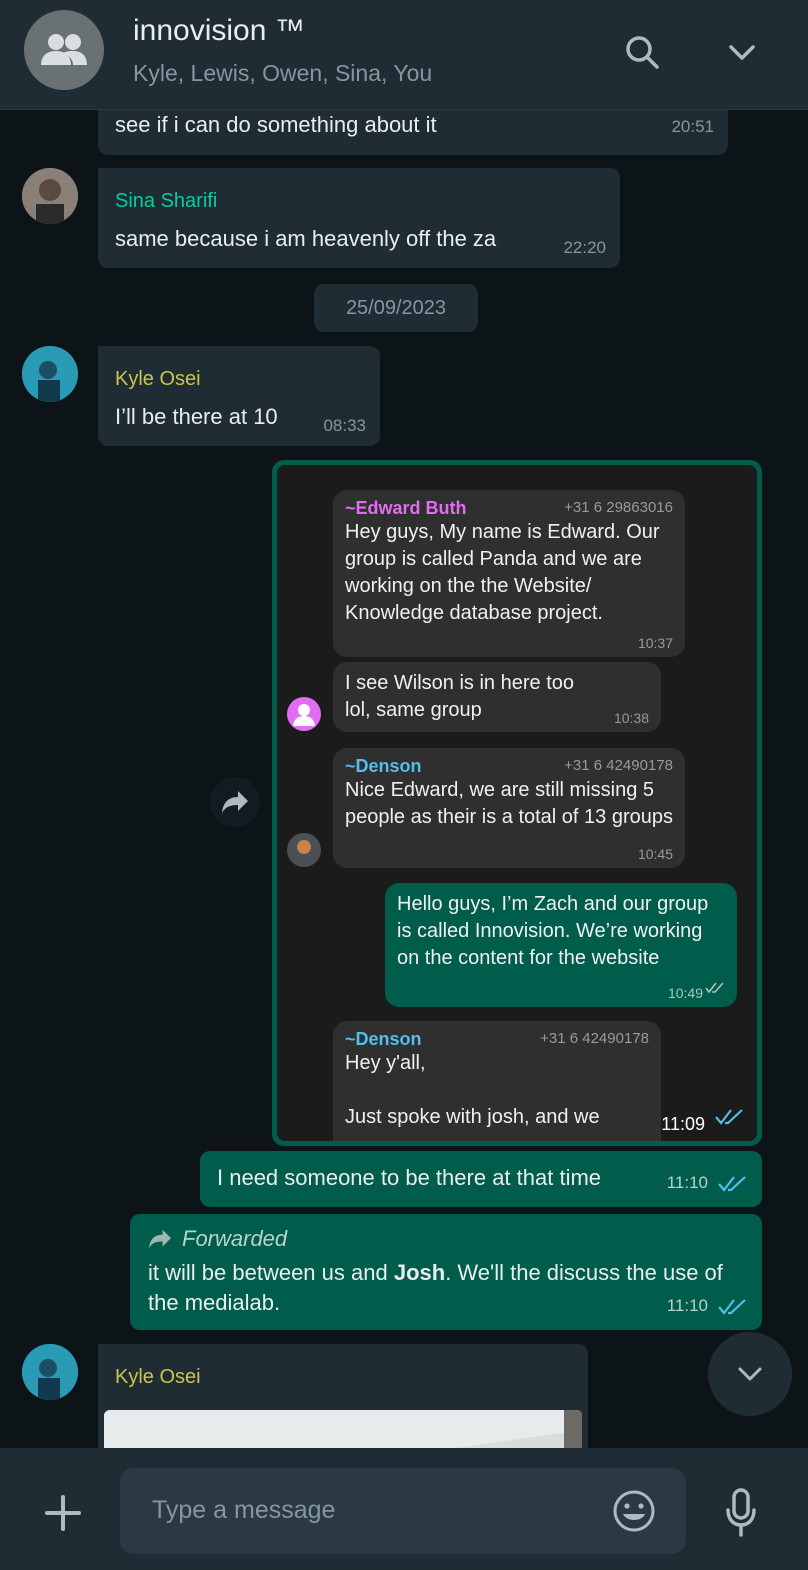 This screenshot has height=1570, width=808. I want to click on embedded-time: 10:37, so click(655, 643).